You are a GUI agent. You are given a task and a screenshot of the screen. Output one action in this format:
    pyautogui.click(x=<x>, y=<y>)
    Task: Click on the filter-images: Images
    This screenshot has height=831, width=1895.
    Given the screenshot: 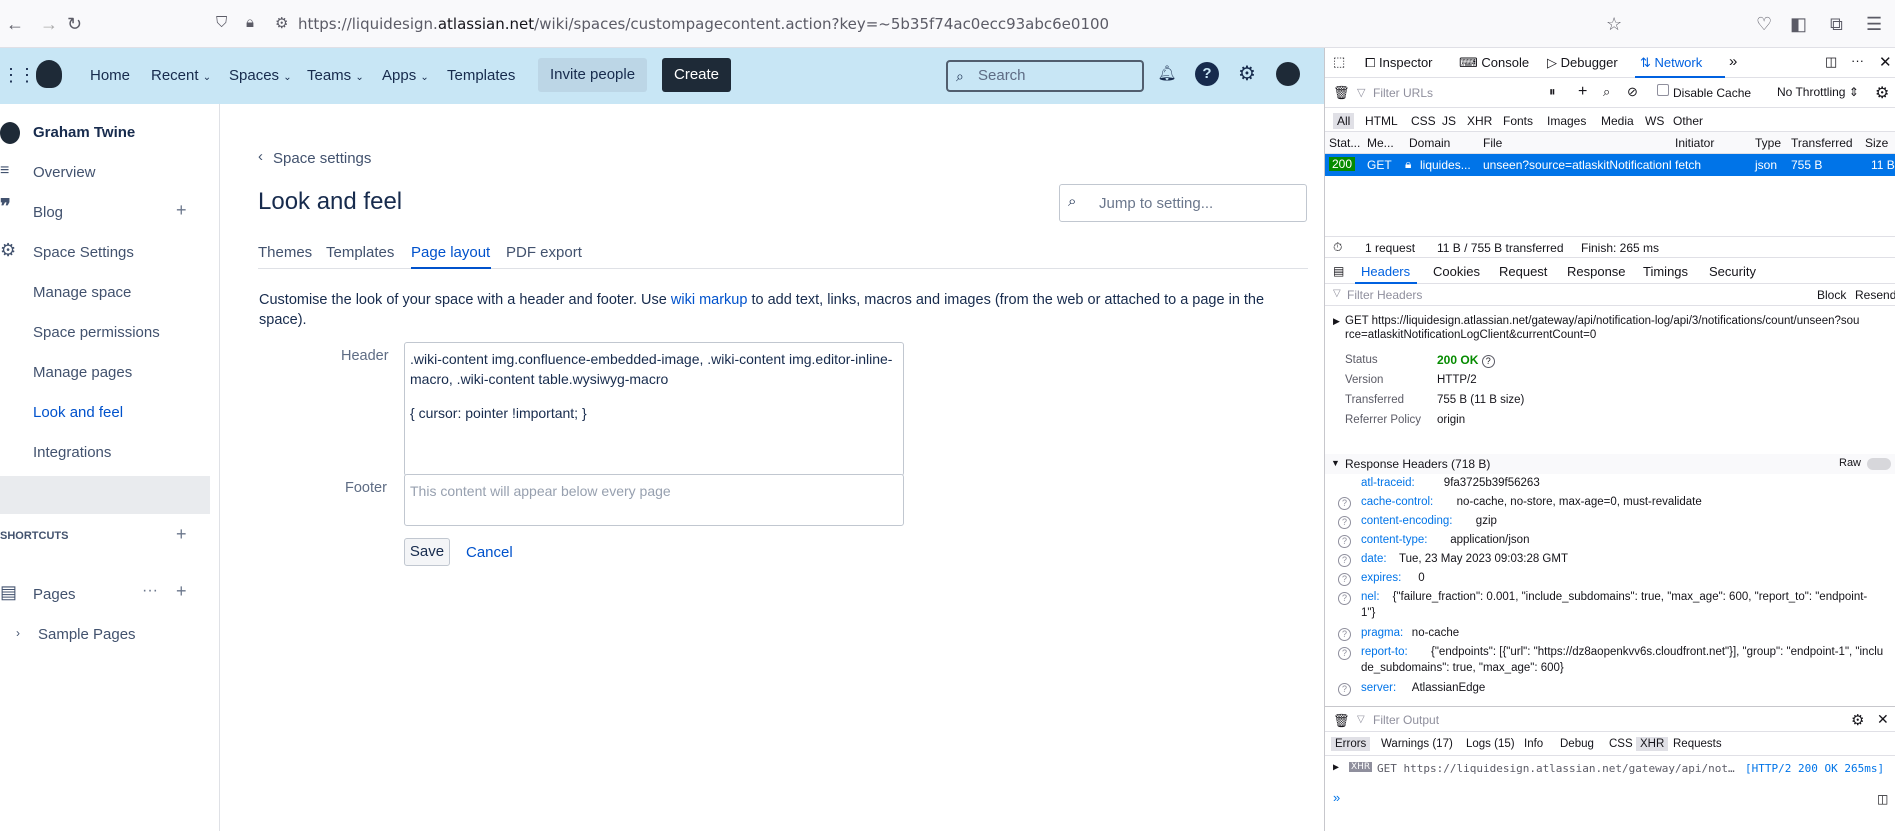 What is the action you would take?
    pyautogui.click(x=1566, y=121)
    